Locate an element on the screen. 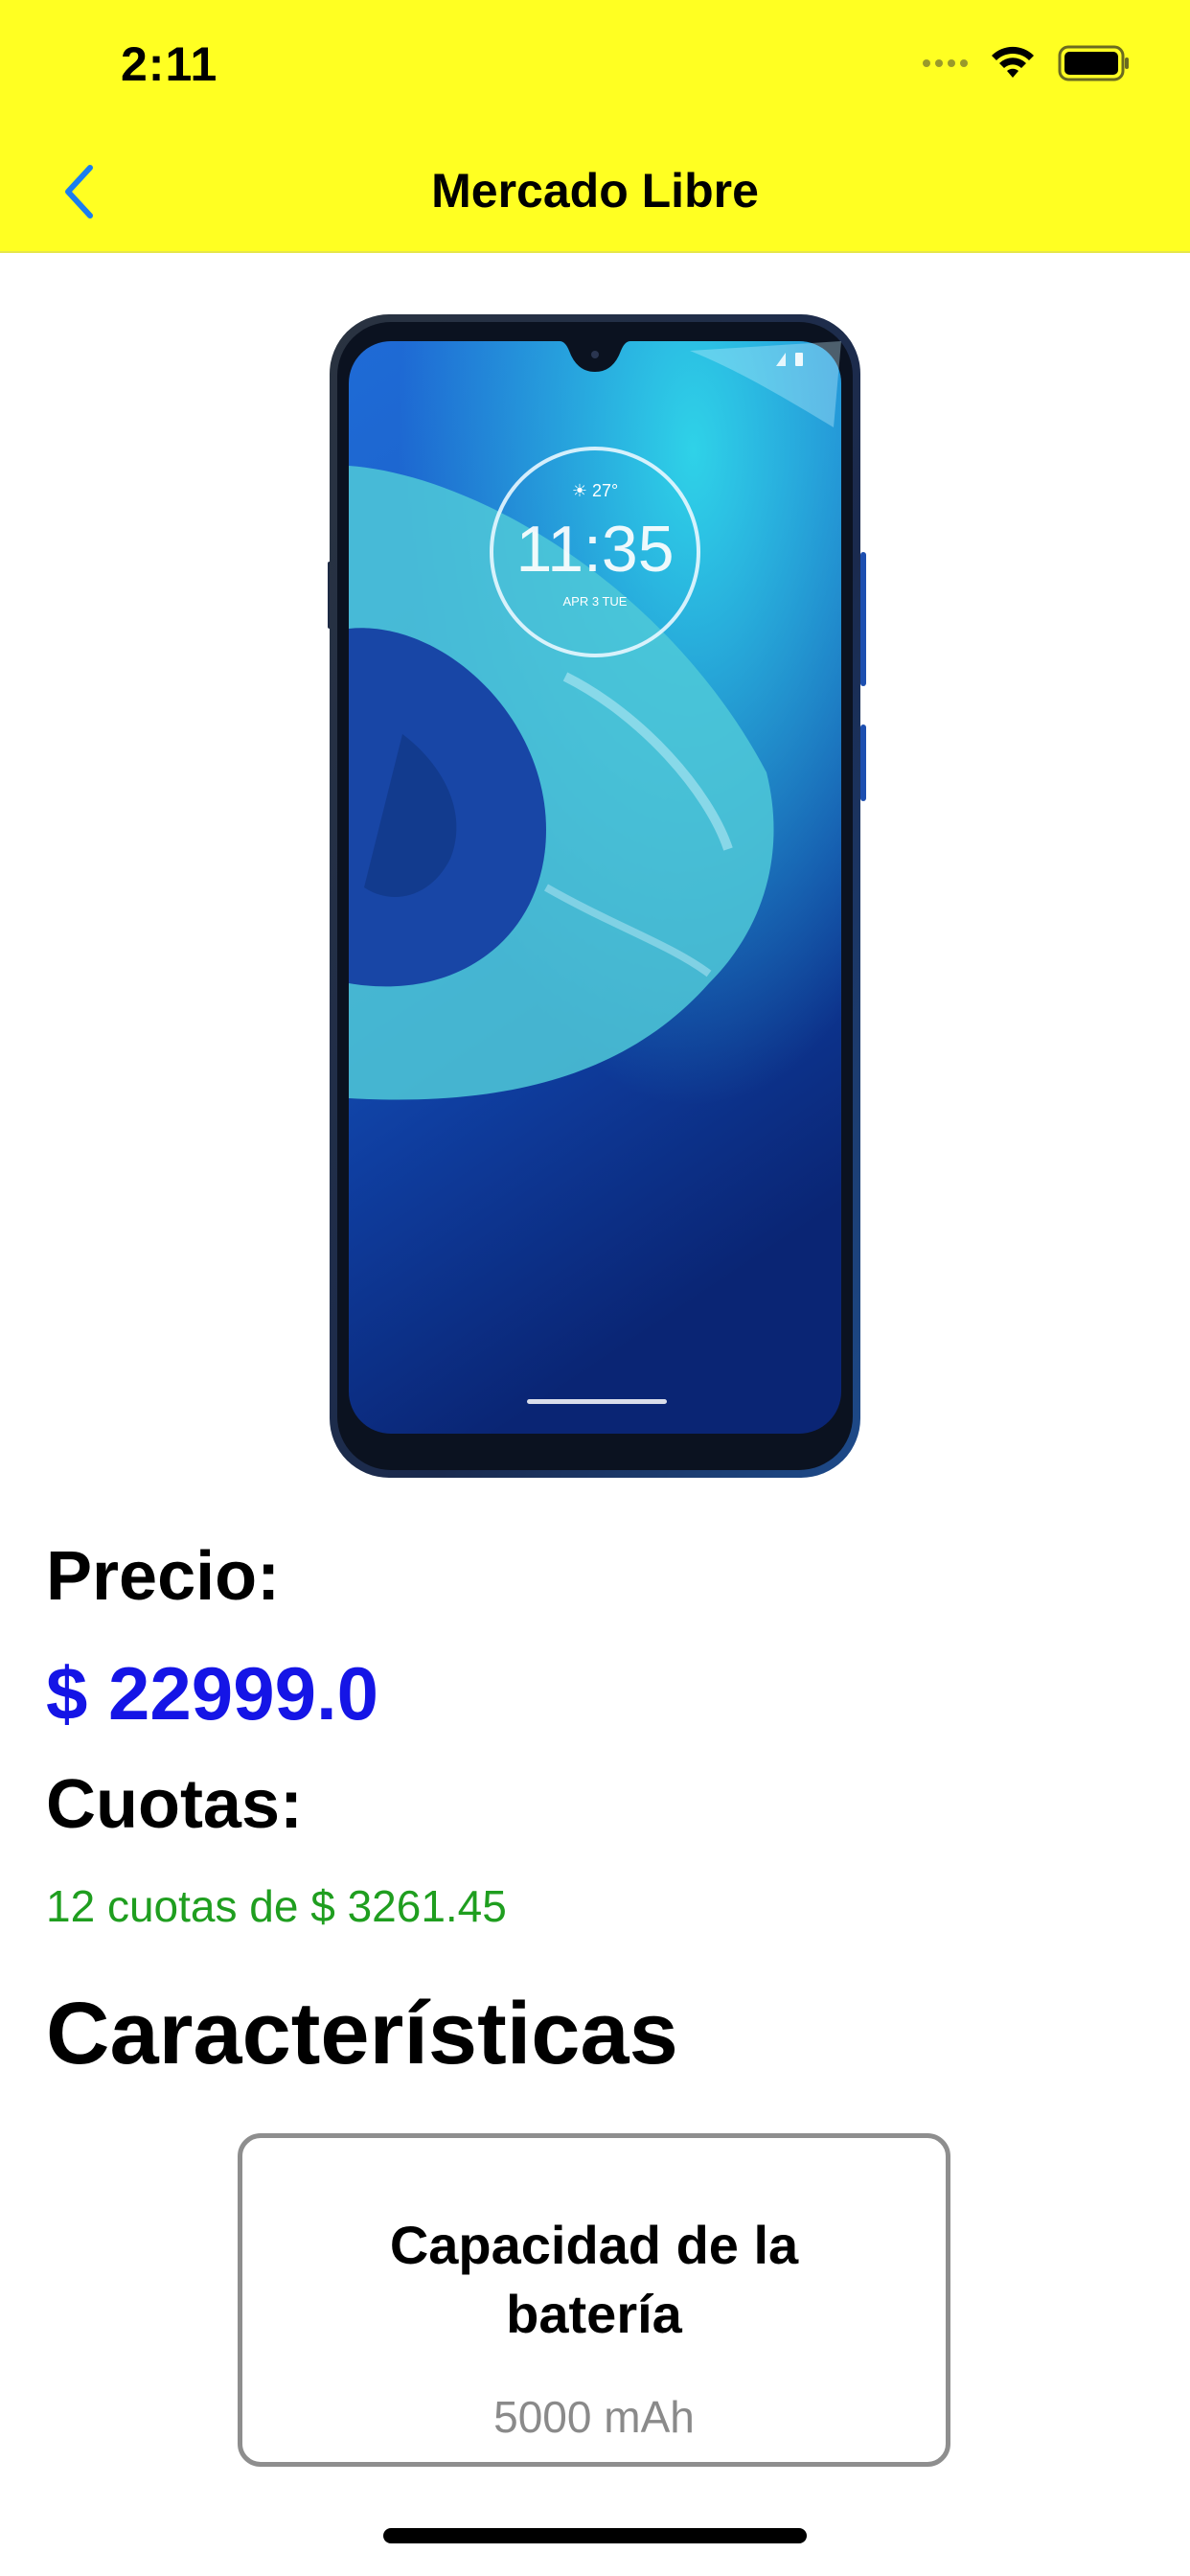 This screenshot has height=2576, width=1190. svg-text: ☀ 27° is located at coordinates (595, 490).